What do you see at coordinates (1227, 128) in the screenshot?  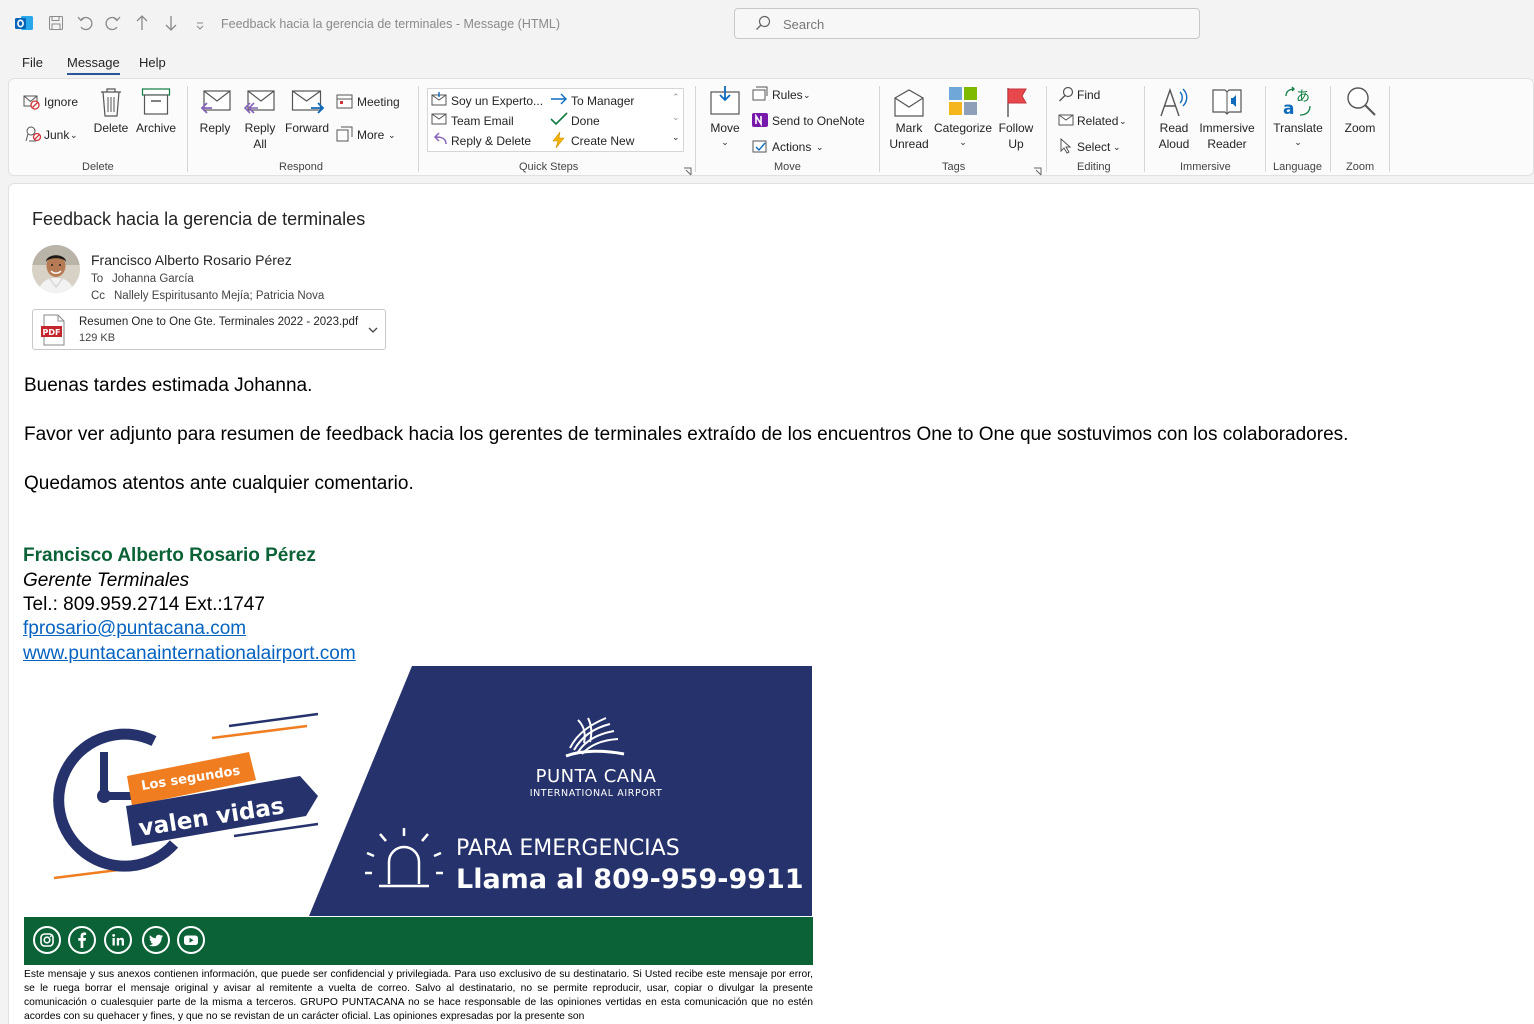 I see `immersive-reader-label-1: Immersive` at bounding box center [1227, 128].